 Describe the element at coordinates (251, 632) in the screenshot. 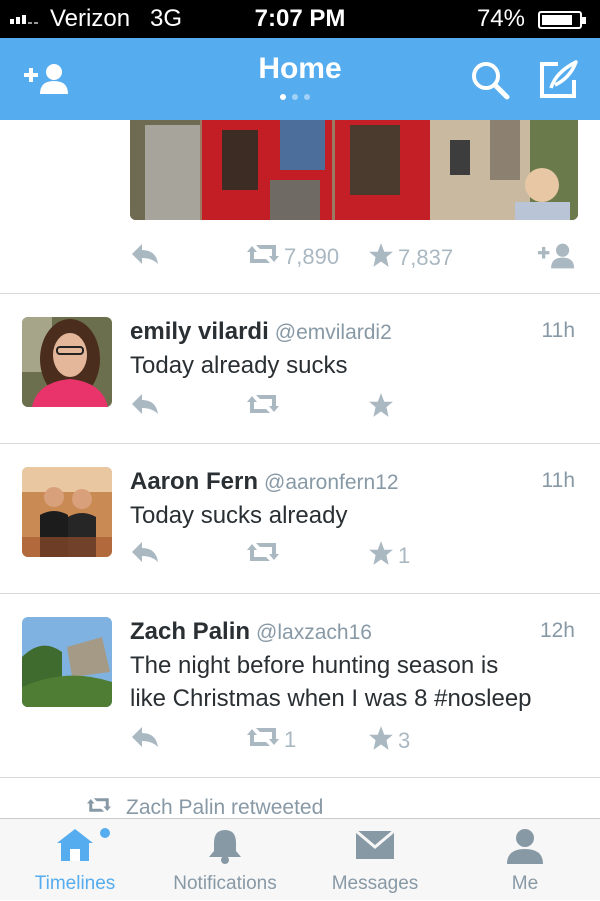

I see `tweet-author: Zach Palin @laxzach16` at that location.